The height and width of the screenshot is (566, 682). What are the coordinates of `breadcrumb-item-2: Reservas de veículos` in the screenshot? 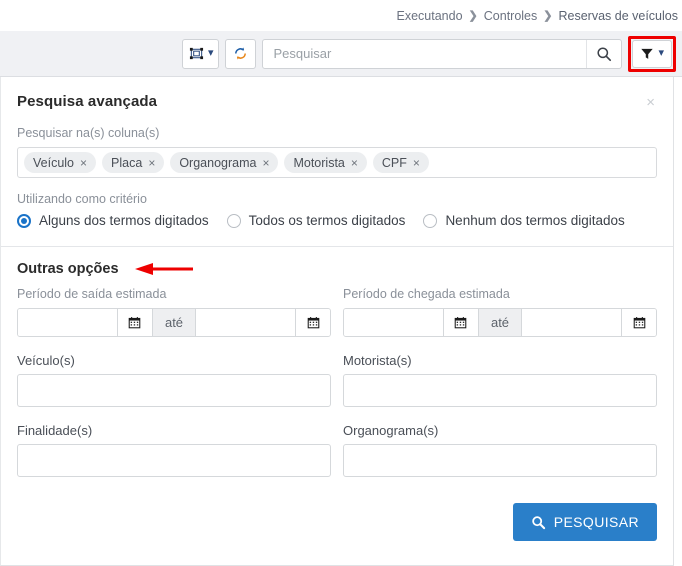 It's located at (618, 16).